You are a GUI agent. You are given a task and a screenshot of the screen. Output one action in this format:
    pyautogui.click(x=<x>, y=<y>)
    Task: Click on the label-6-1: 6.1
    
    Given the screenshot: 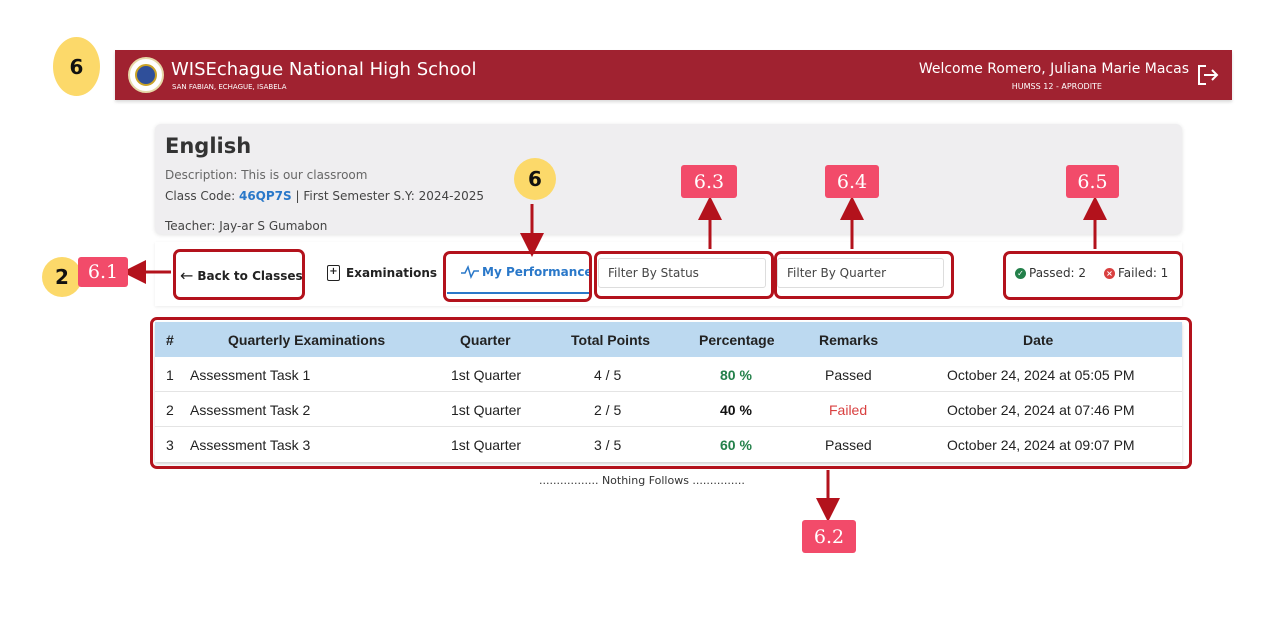 What is the action you would take?
    pyautogui.click(x=103, y=272)
    